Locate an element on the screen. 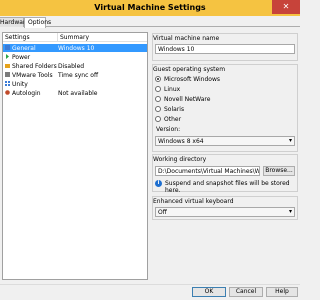  radio-label: Other is located at coordinates (173, 119).